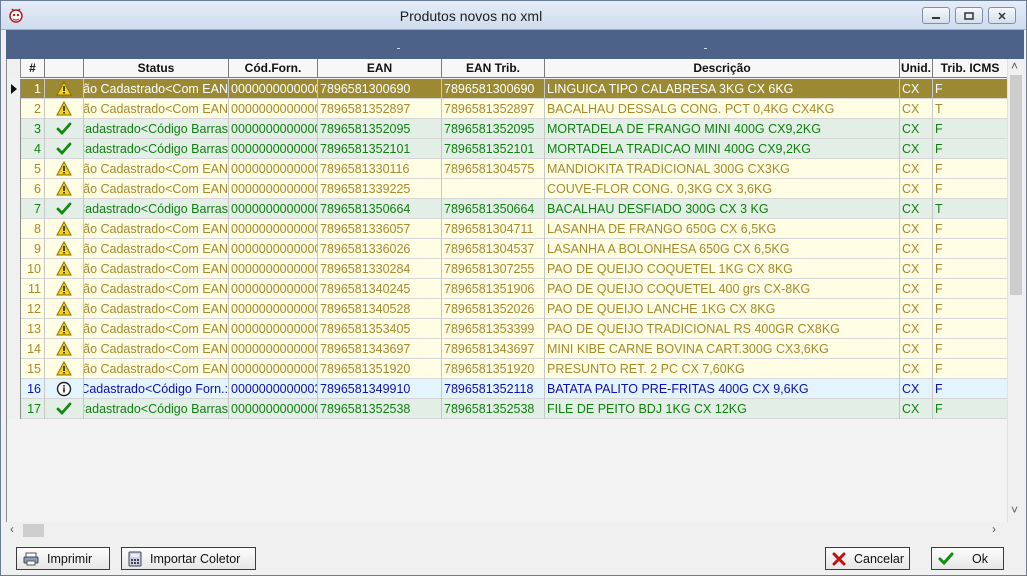 The height and width of the screenshot is (576, 1027). I want to click on cell-cod-forn: 000000000000080, so click(273, 409).